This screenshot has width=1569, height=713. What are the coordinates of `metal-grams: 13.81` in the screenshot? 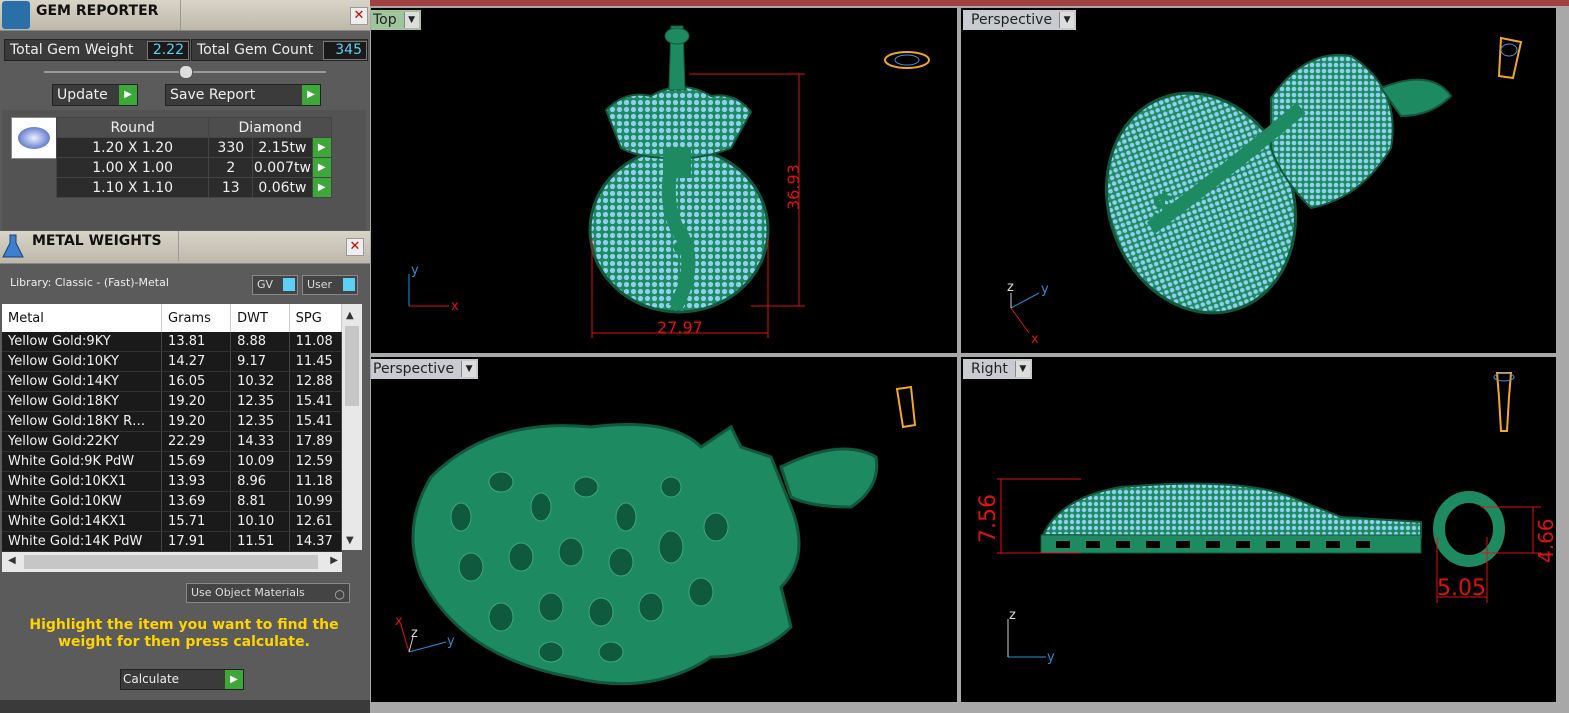 It's located at (196, 342).